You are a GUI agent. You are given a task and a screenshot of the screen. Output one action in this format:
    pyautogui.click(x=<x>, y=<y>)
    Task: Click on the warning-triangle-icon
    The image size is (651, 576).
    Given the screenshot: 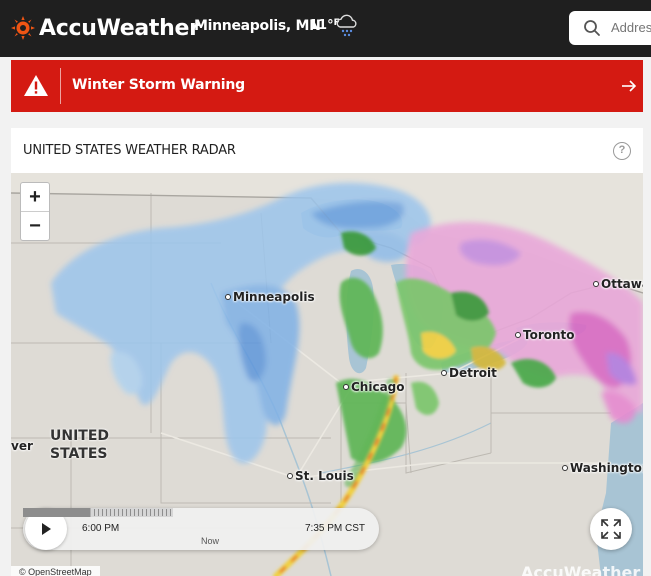 What is the action you would take?
    pyautogui.click(x=36, y=85)
    